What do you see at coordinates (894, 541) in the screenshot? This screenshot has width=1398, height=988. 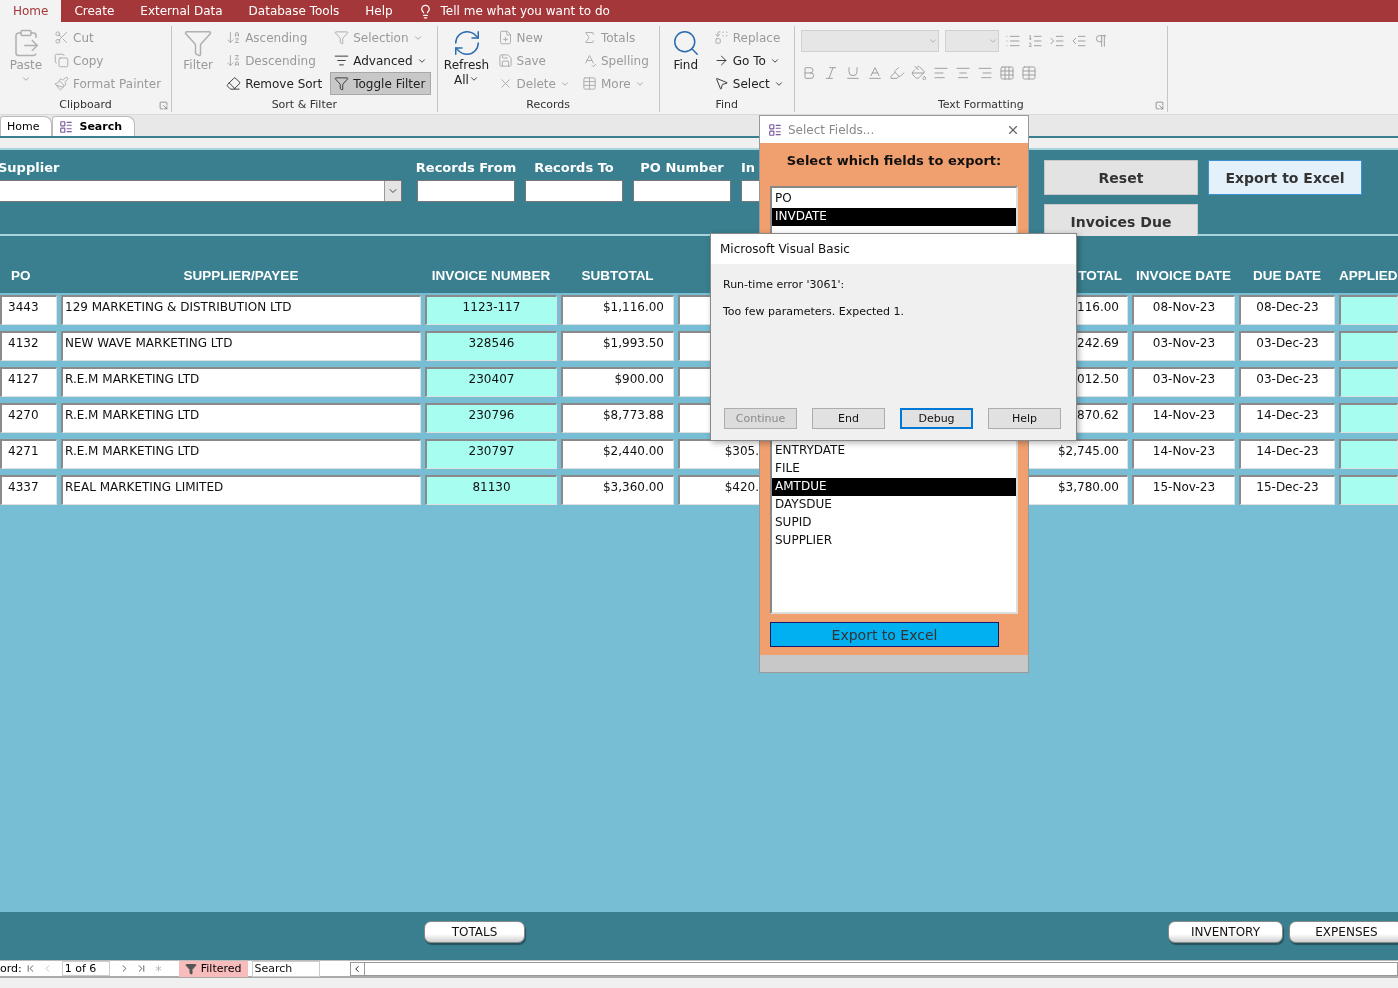 I see `list-item: SUPPLIER` at bounding box center [894, 541].